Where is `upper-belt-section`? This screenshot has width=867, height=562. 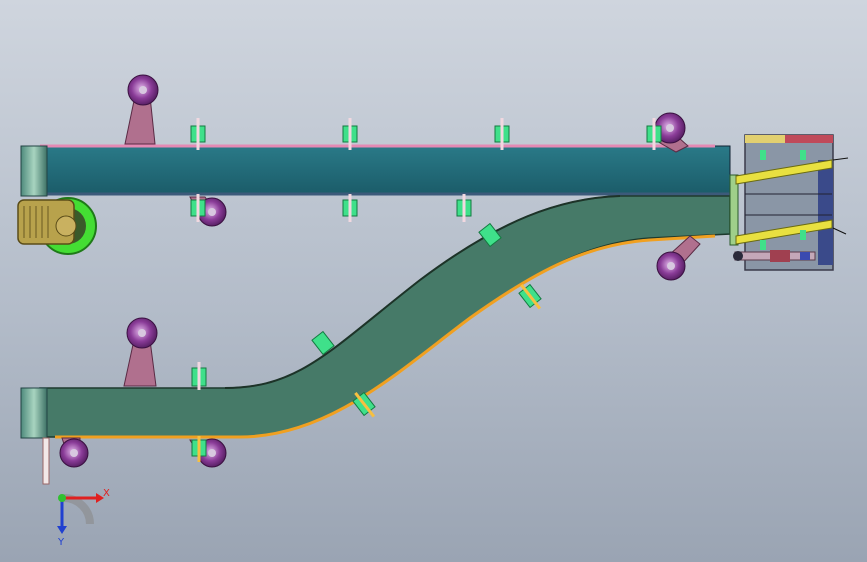 upper-belt-section is located at coordinates (375, 170).